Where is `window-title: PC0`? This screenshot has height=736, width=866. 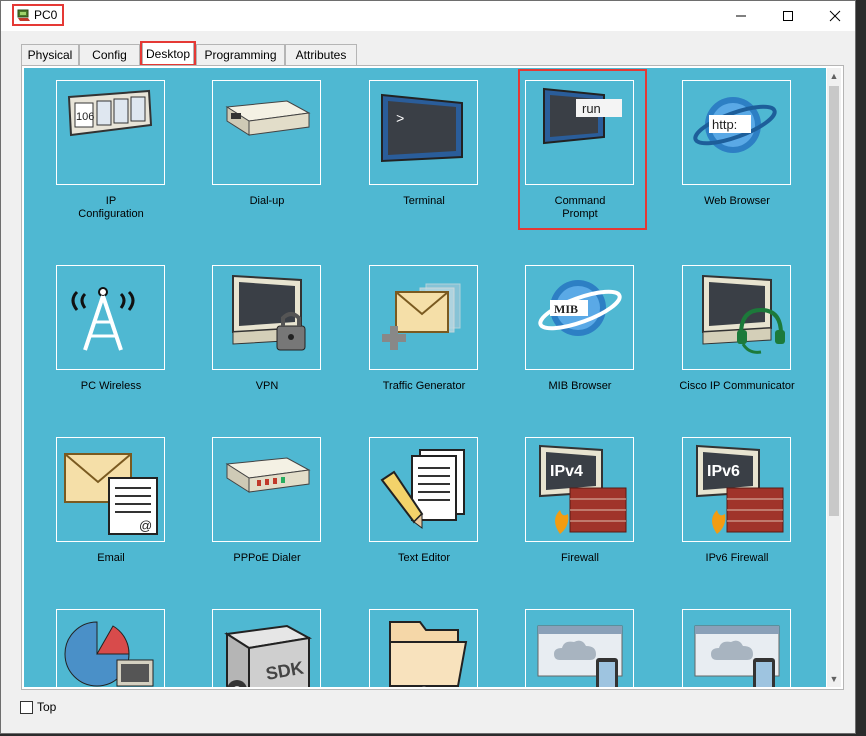
window-title: PC0 is located at coordinates (46, 15).